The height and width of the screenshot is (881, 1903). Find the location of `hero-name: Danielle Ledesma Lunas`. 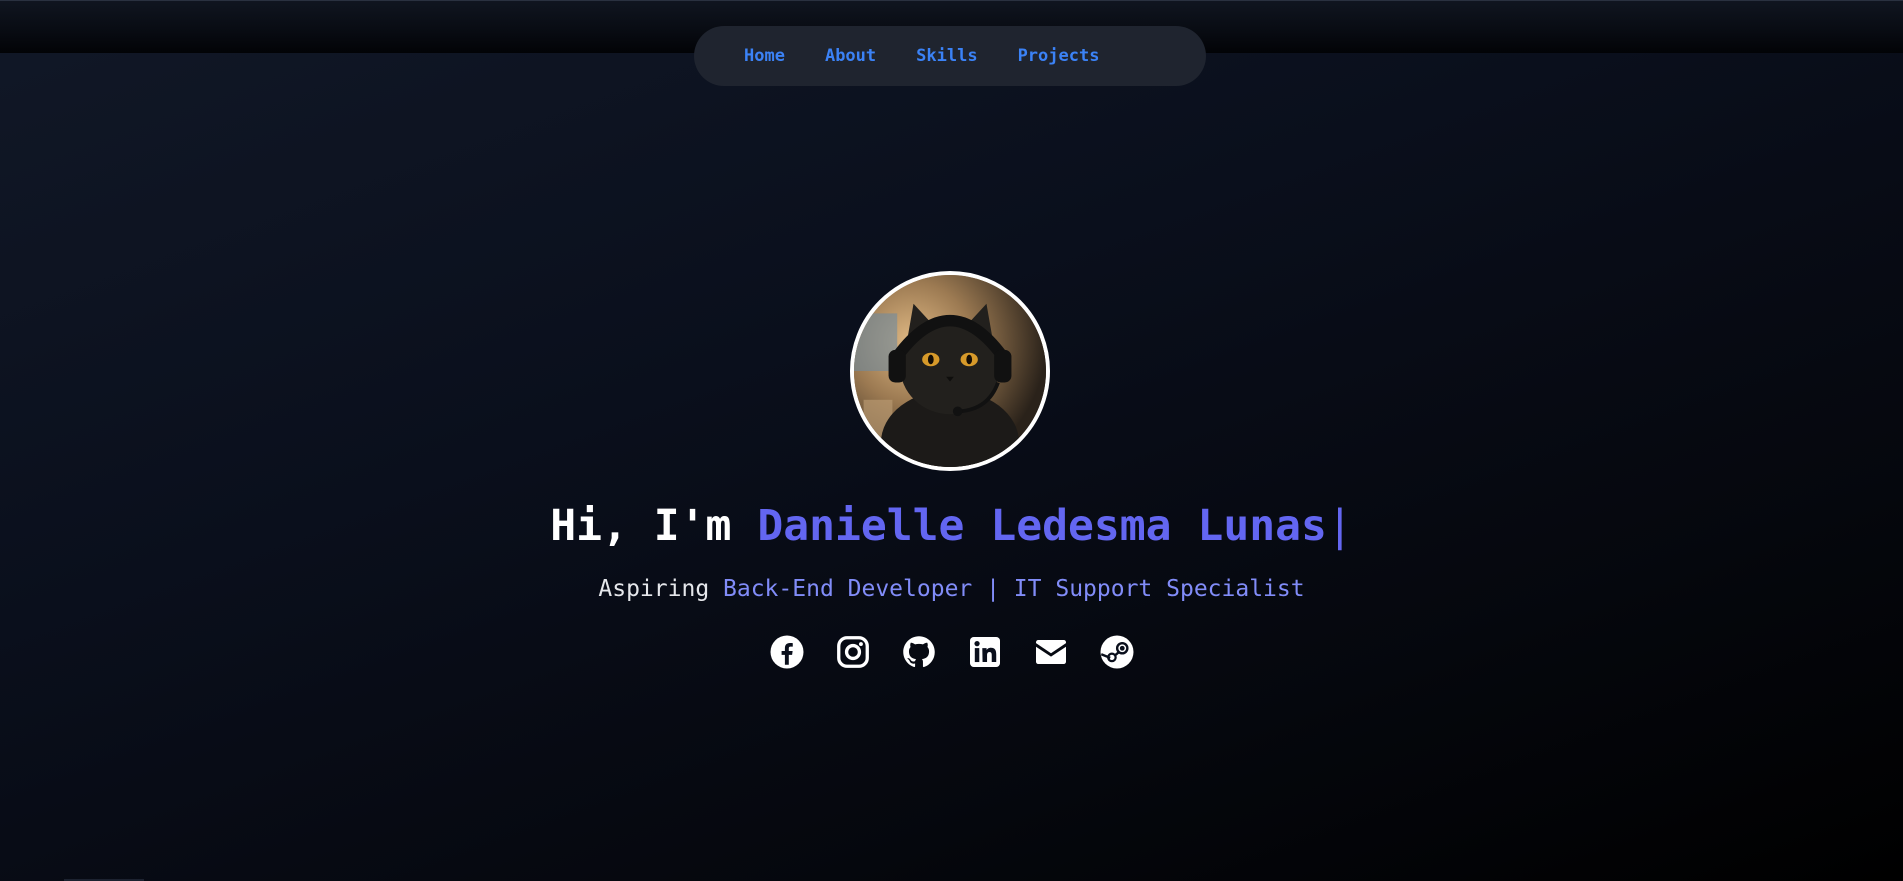

hero-name: Danielle Ledesma Lunas is located at coordinates (1042, 526).